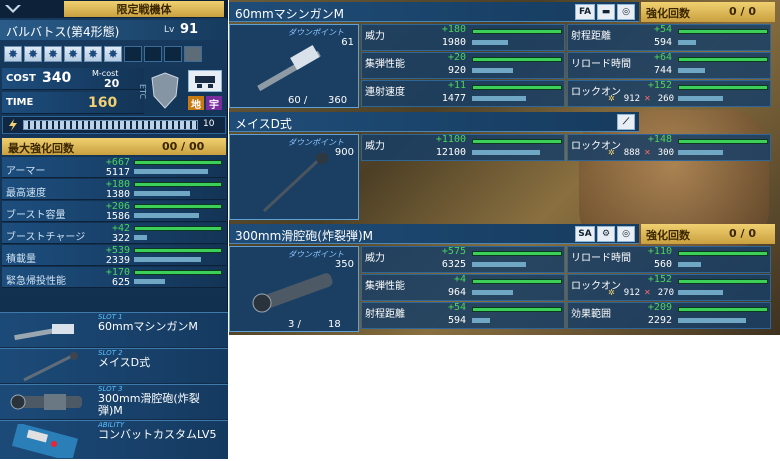 The height and width of the screenshot is (461, 780). Describe the element at coordinates (463, 315) in the screenshot. I see `weapon-stat-cell: 射程距離 +54 594` at that location.